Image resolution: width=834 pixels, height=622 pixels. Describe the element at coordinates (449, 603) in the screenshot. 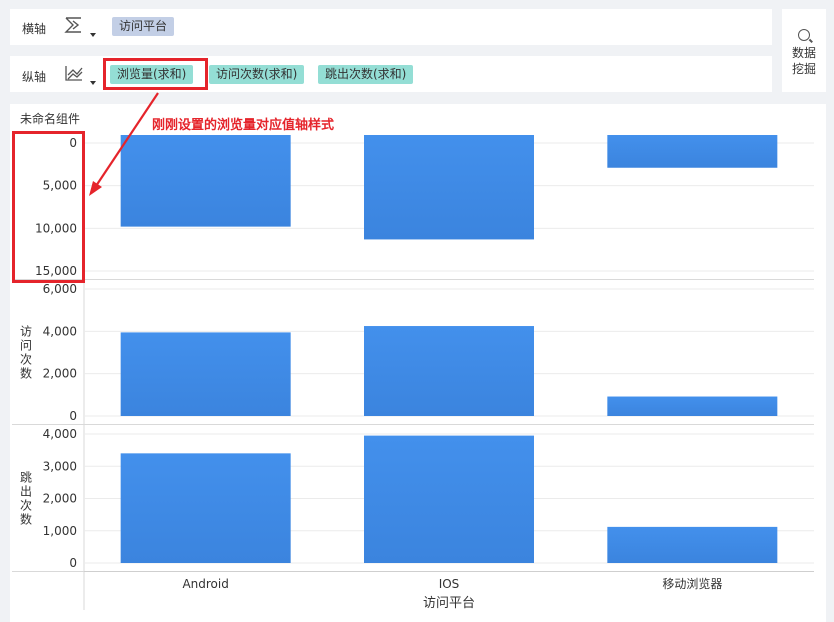

I see `x-axis-title: 访问平台` at that location.